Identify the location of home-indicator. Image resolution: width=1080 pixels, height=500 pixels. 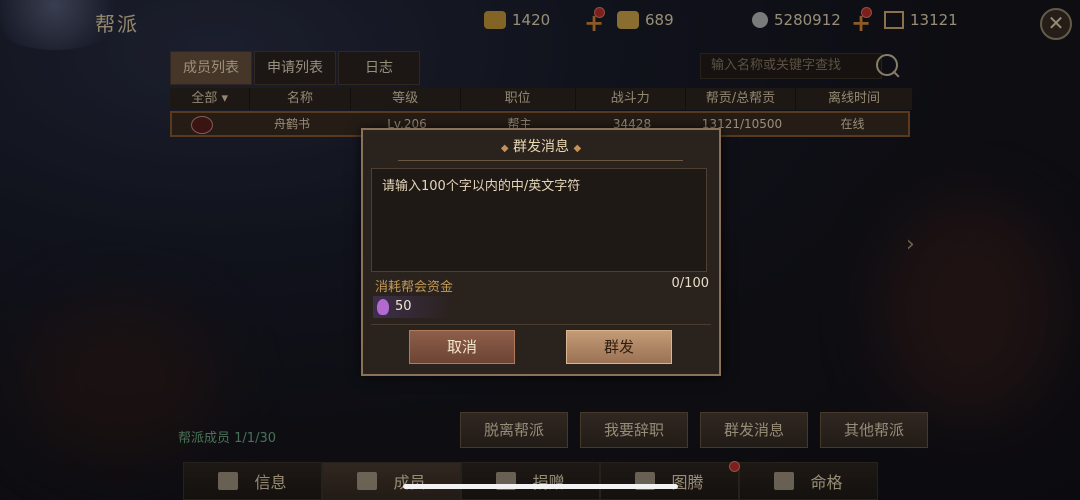
(540, 486).